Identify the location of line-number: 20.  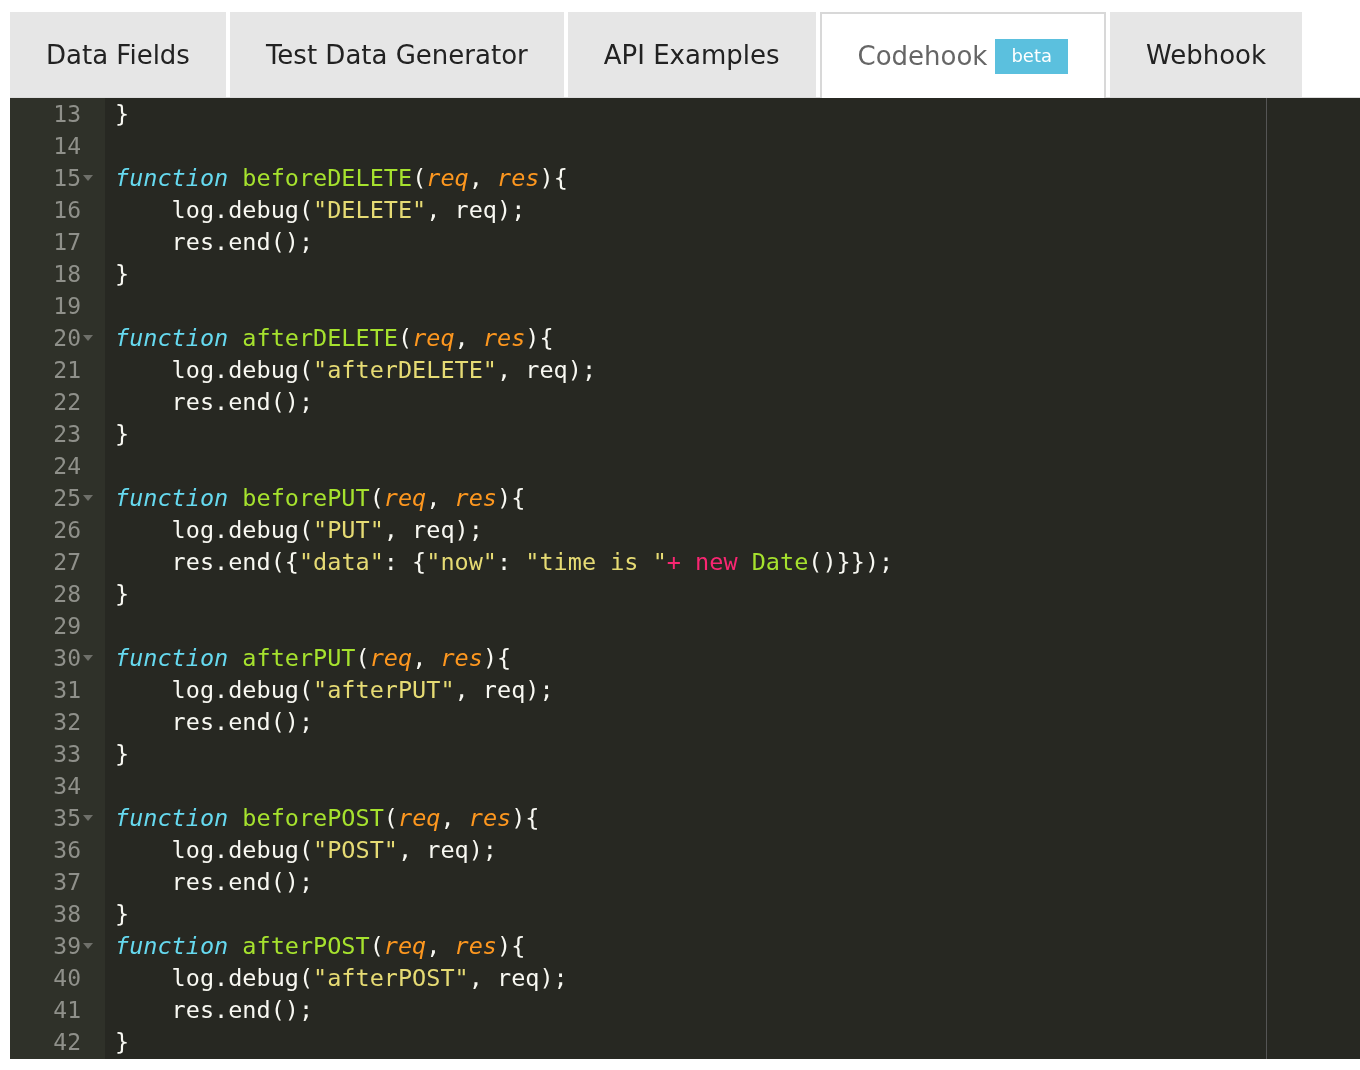
(67, 338).